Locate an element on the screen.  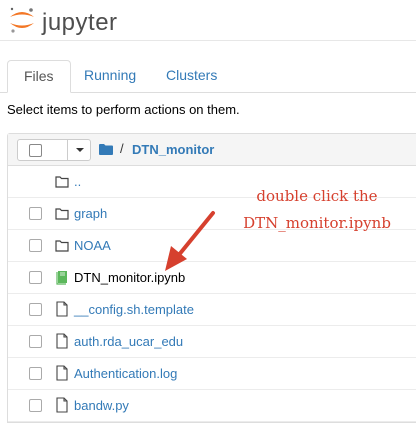
file-name: bandw.py is located at coordinates (101, 405).